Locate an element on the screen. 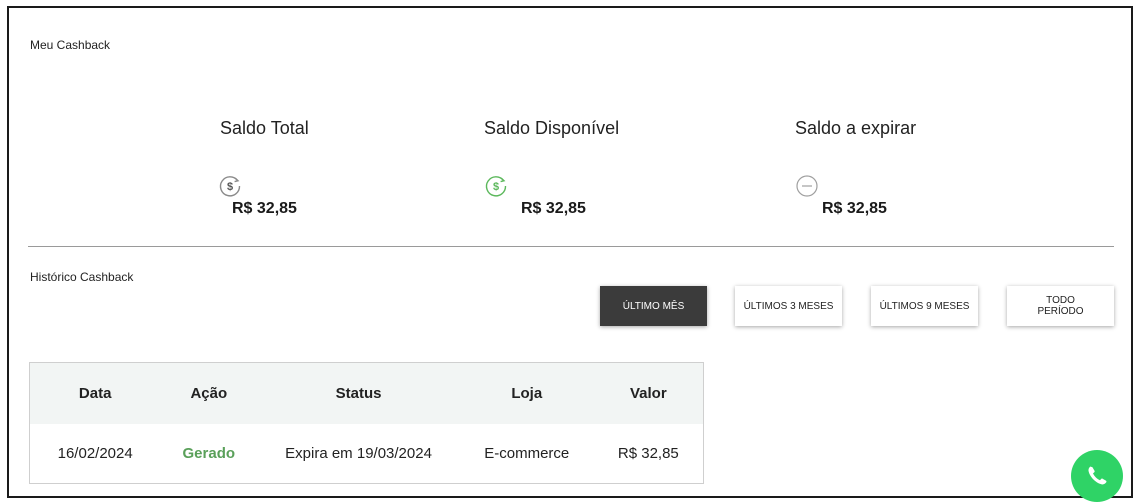 The height and width of the screenshot is (504, 1140). balance-expiring-amount: R$ 32,85 is located at coordinates (854, 208).